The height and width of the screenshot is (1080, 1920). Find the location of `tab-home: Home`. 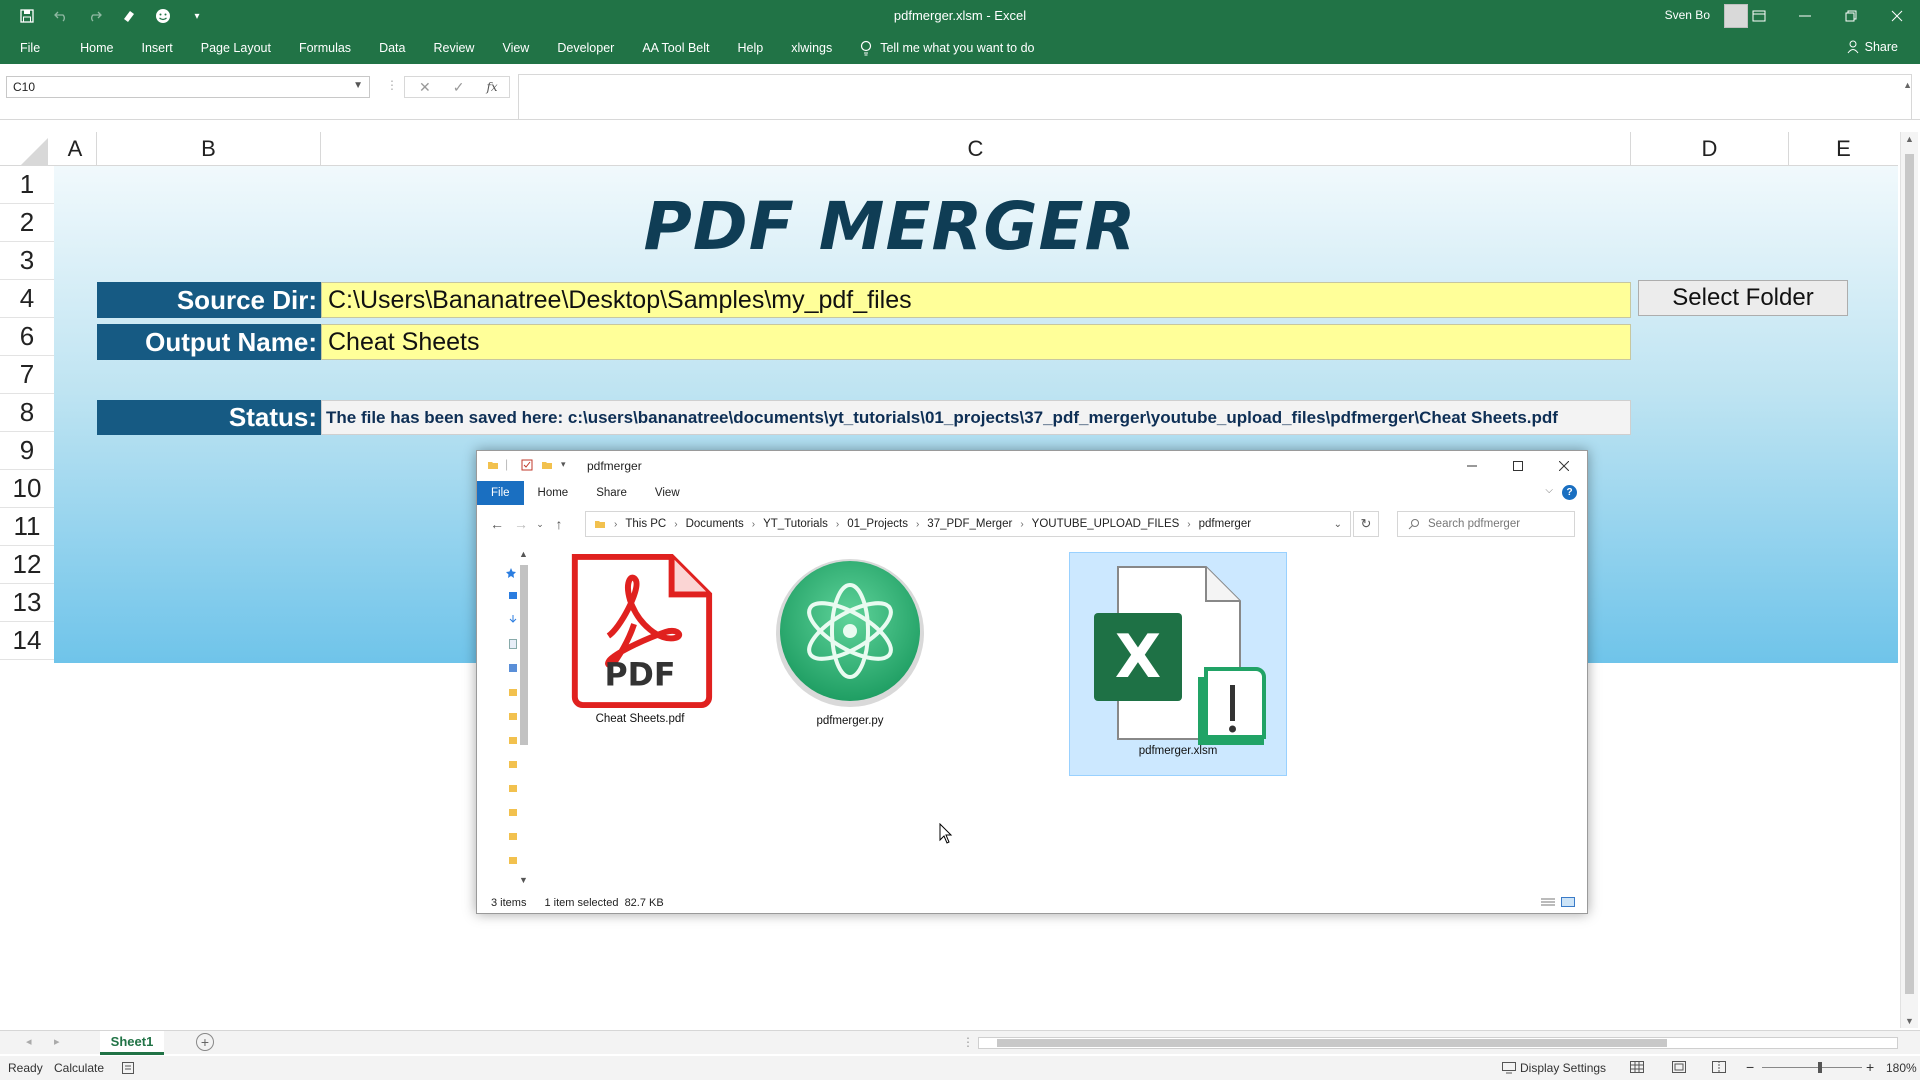

tab-home: Home is located at coordinates (90, 48).